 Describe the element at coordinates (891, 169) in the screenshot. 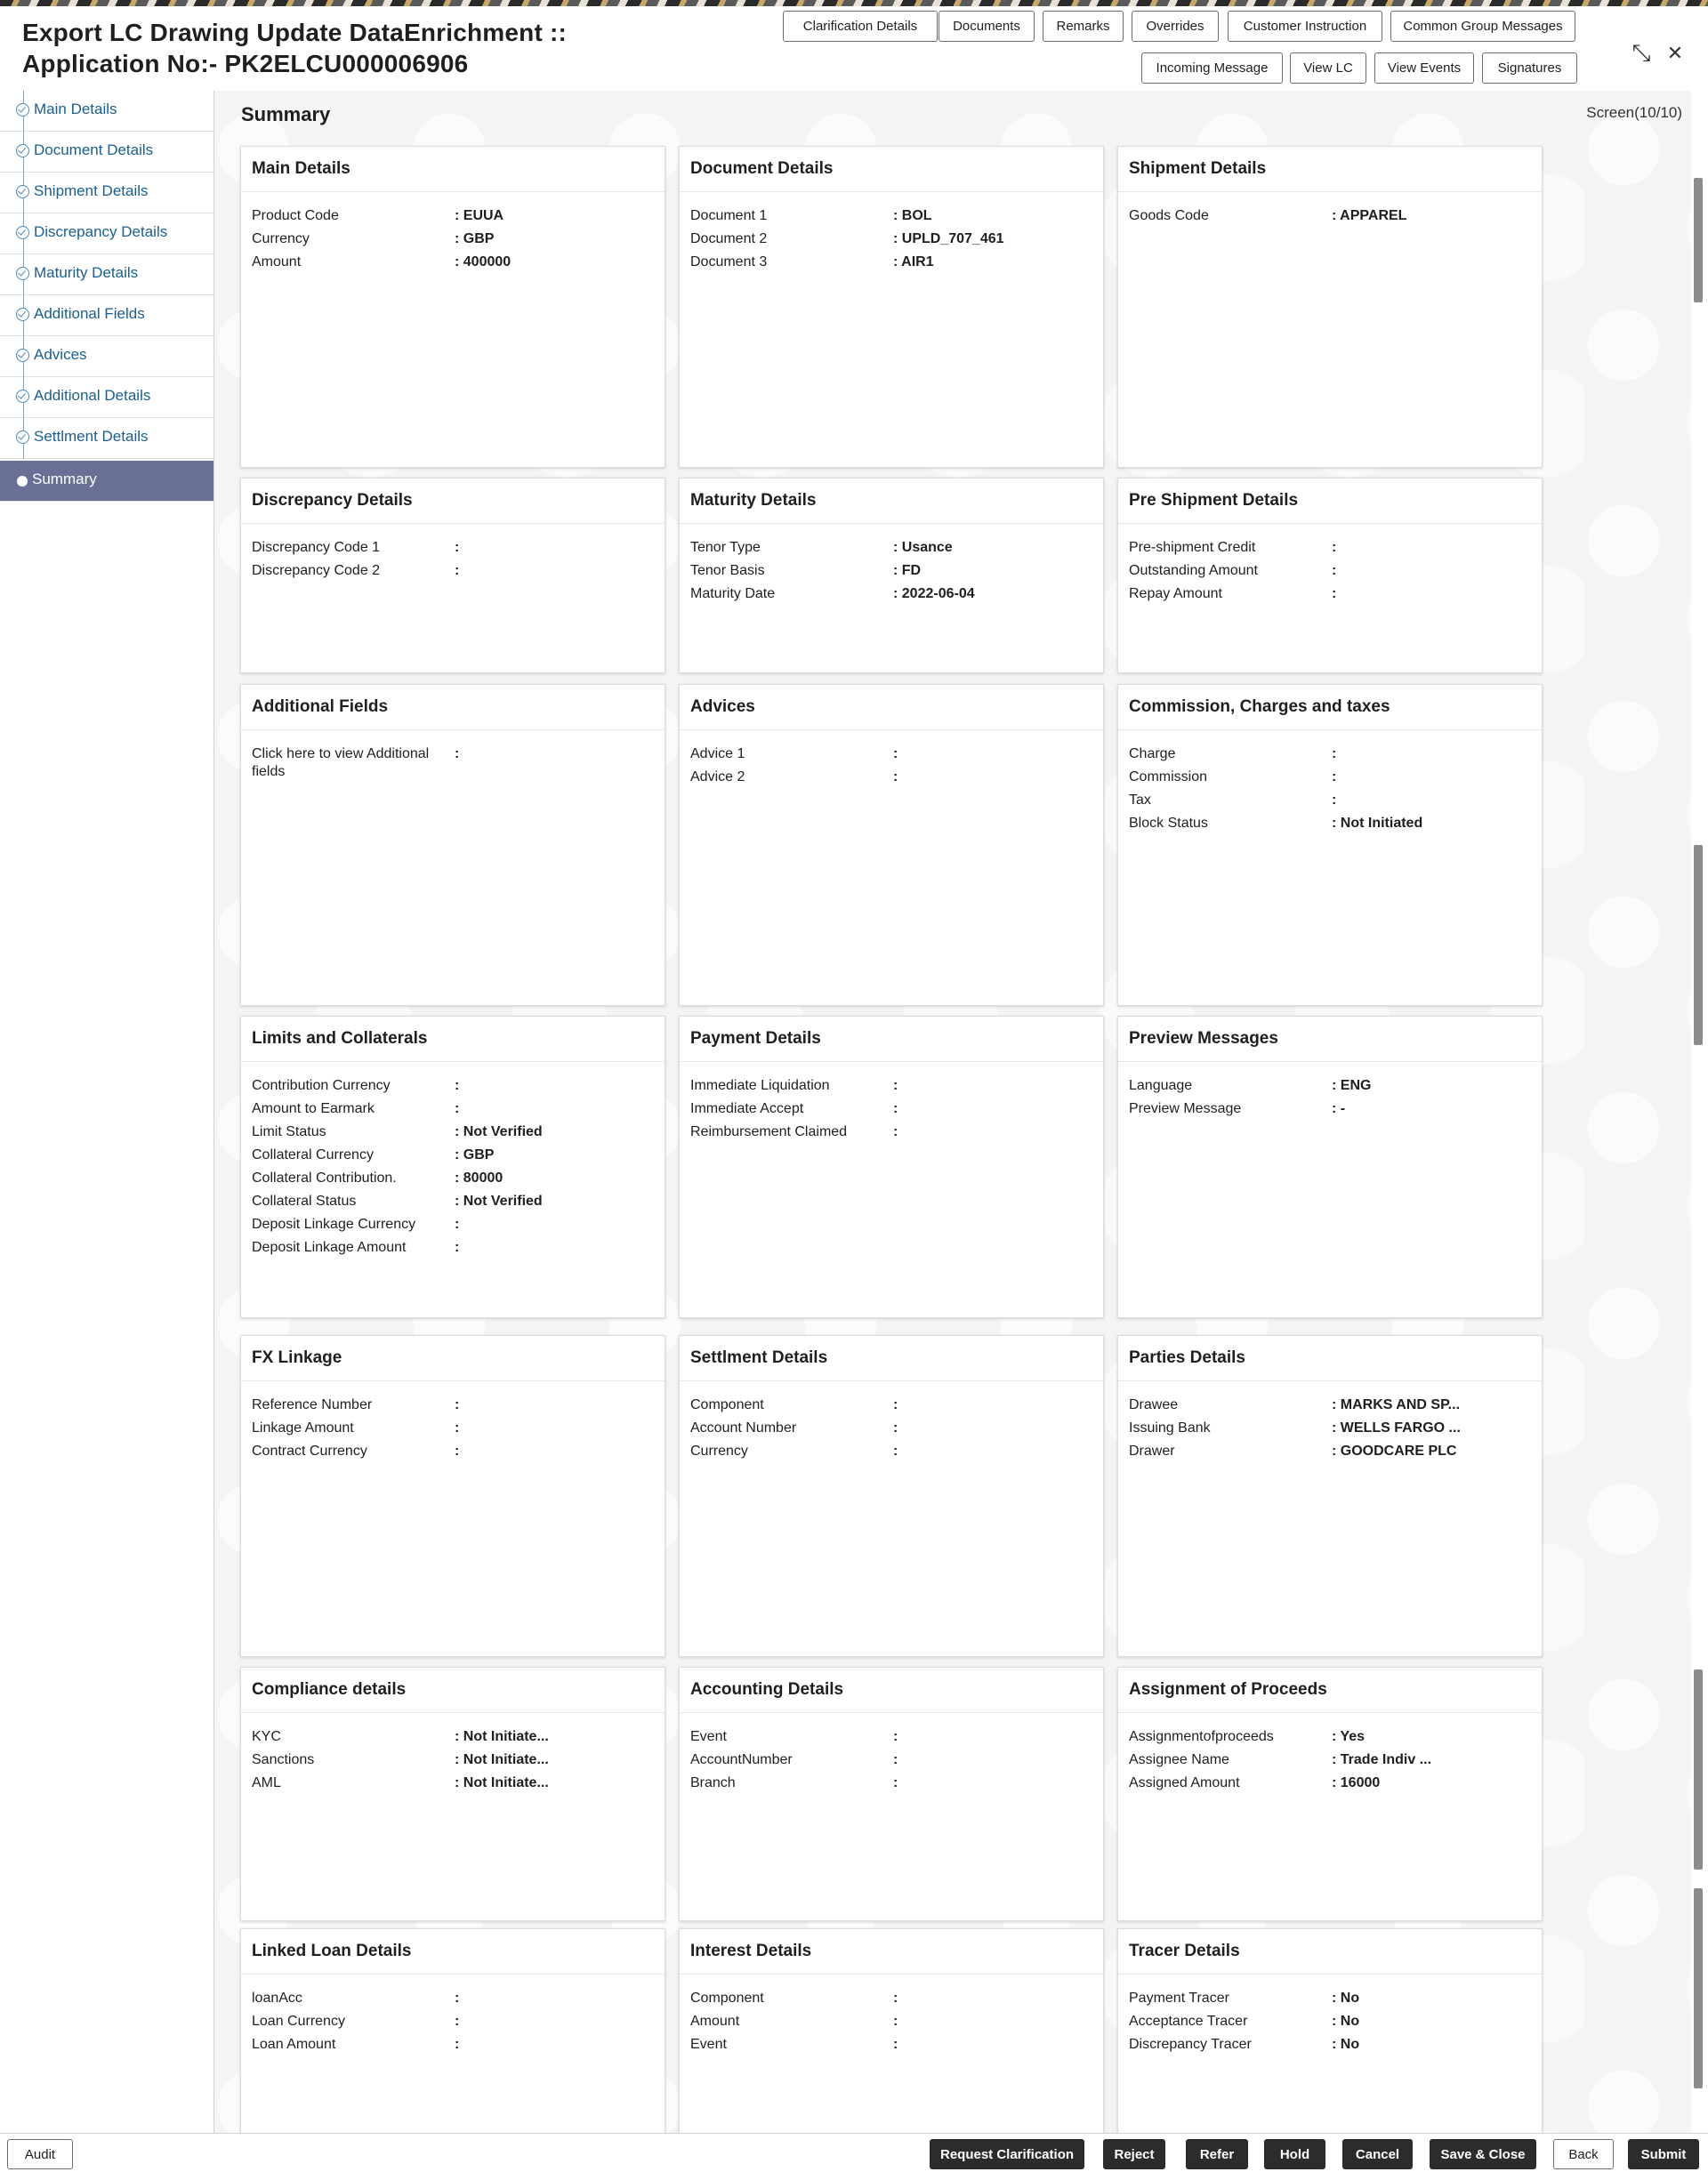

I see `card-title: Document Details` at that location.